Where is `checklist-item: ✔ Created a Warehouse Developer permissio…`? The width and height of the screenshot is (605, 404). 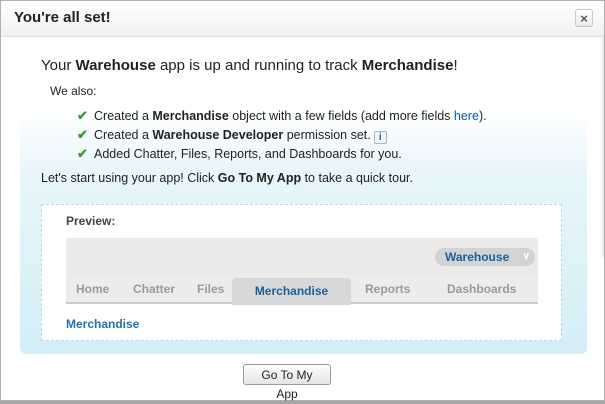 checklist-item: ✔ Created a Warehouse Developer permissio… is located at coordinates (282, 134).